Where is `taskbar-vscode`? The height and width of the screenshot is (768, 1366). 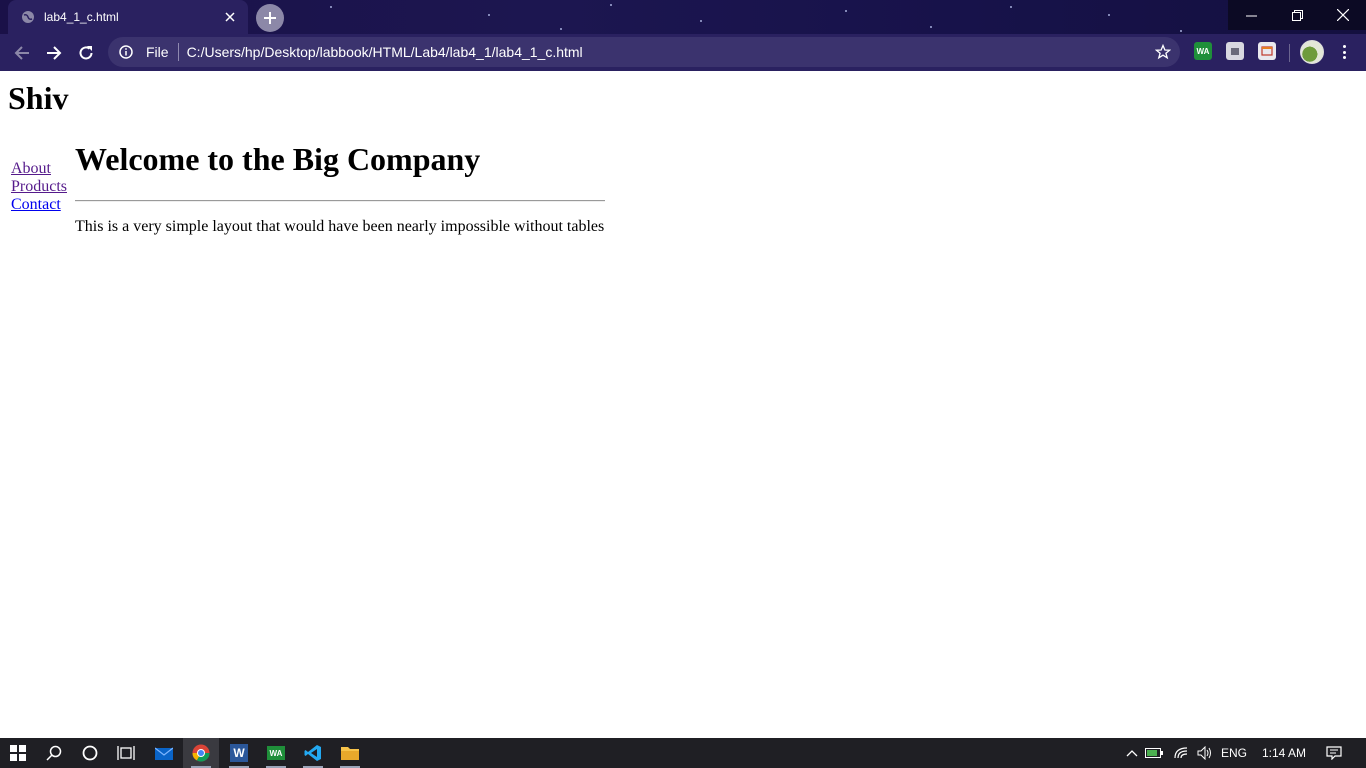
taskbar-vscode is located at coordinates (313, 753).